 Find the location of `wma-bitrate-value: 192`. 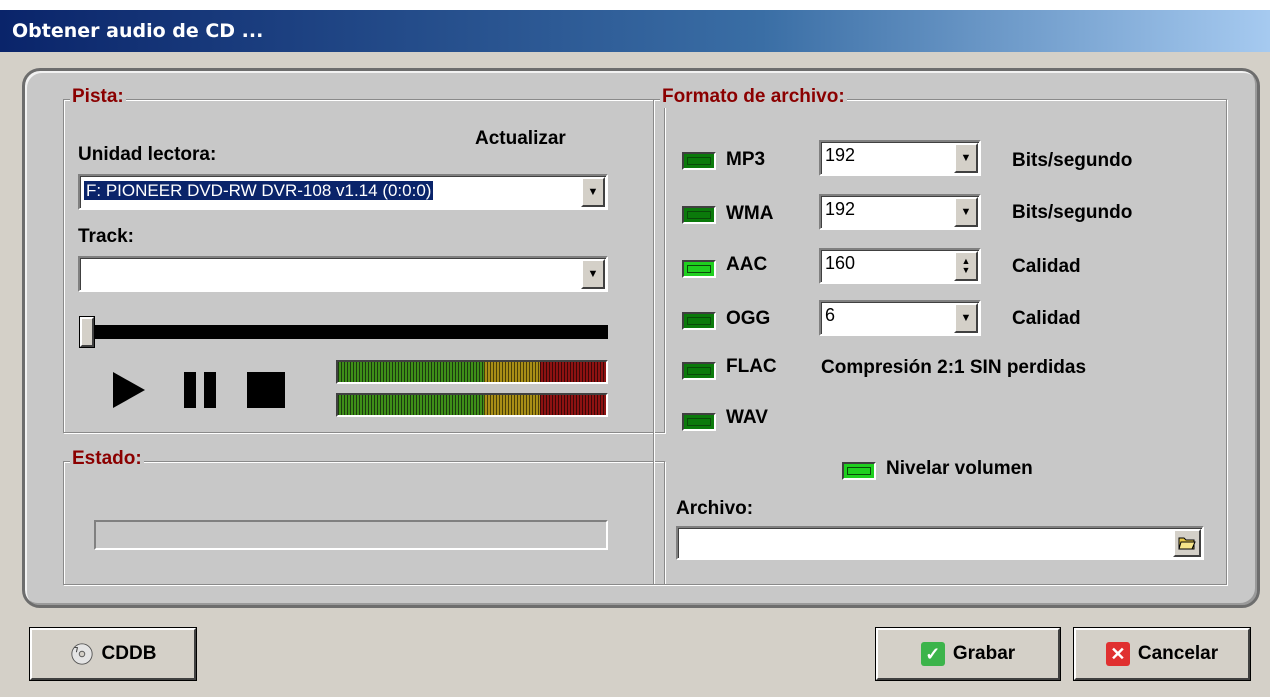

wma-bitrate-value: 192 is located at coordinates (840, 209).